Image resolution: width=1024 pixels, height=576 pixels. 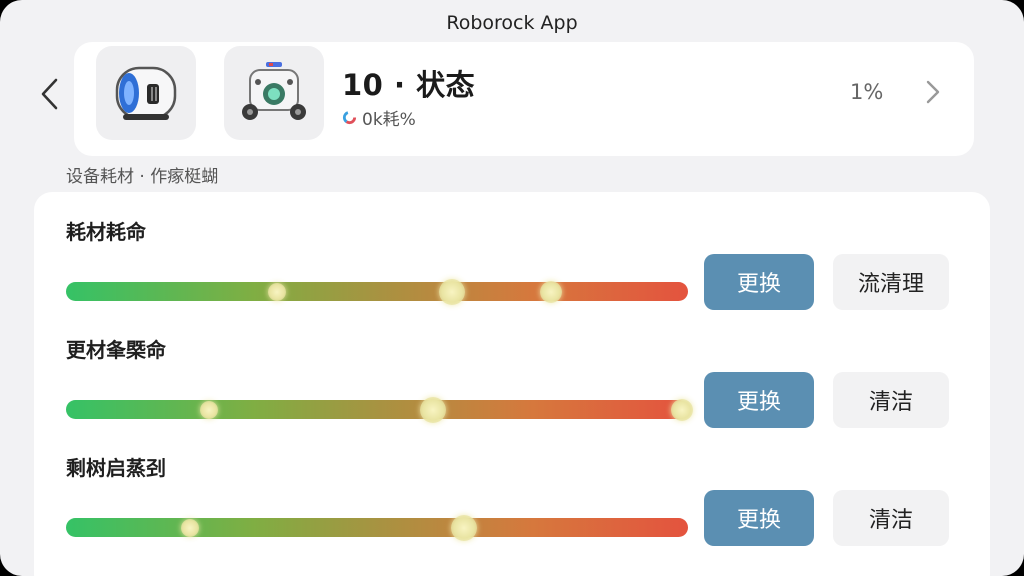 I want to click on consumable-label: 更材夆槩命, so click(x=116, y=350).